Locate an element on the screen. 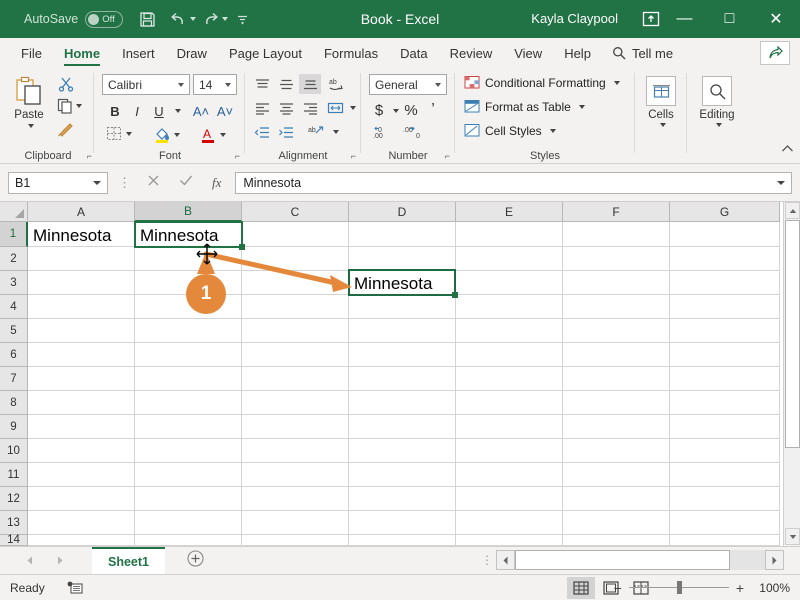 This screenshot has width=800, height=600. borders-button is located at coordinates (119, 134).